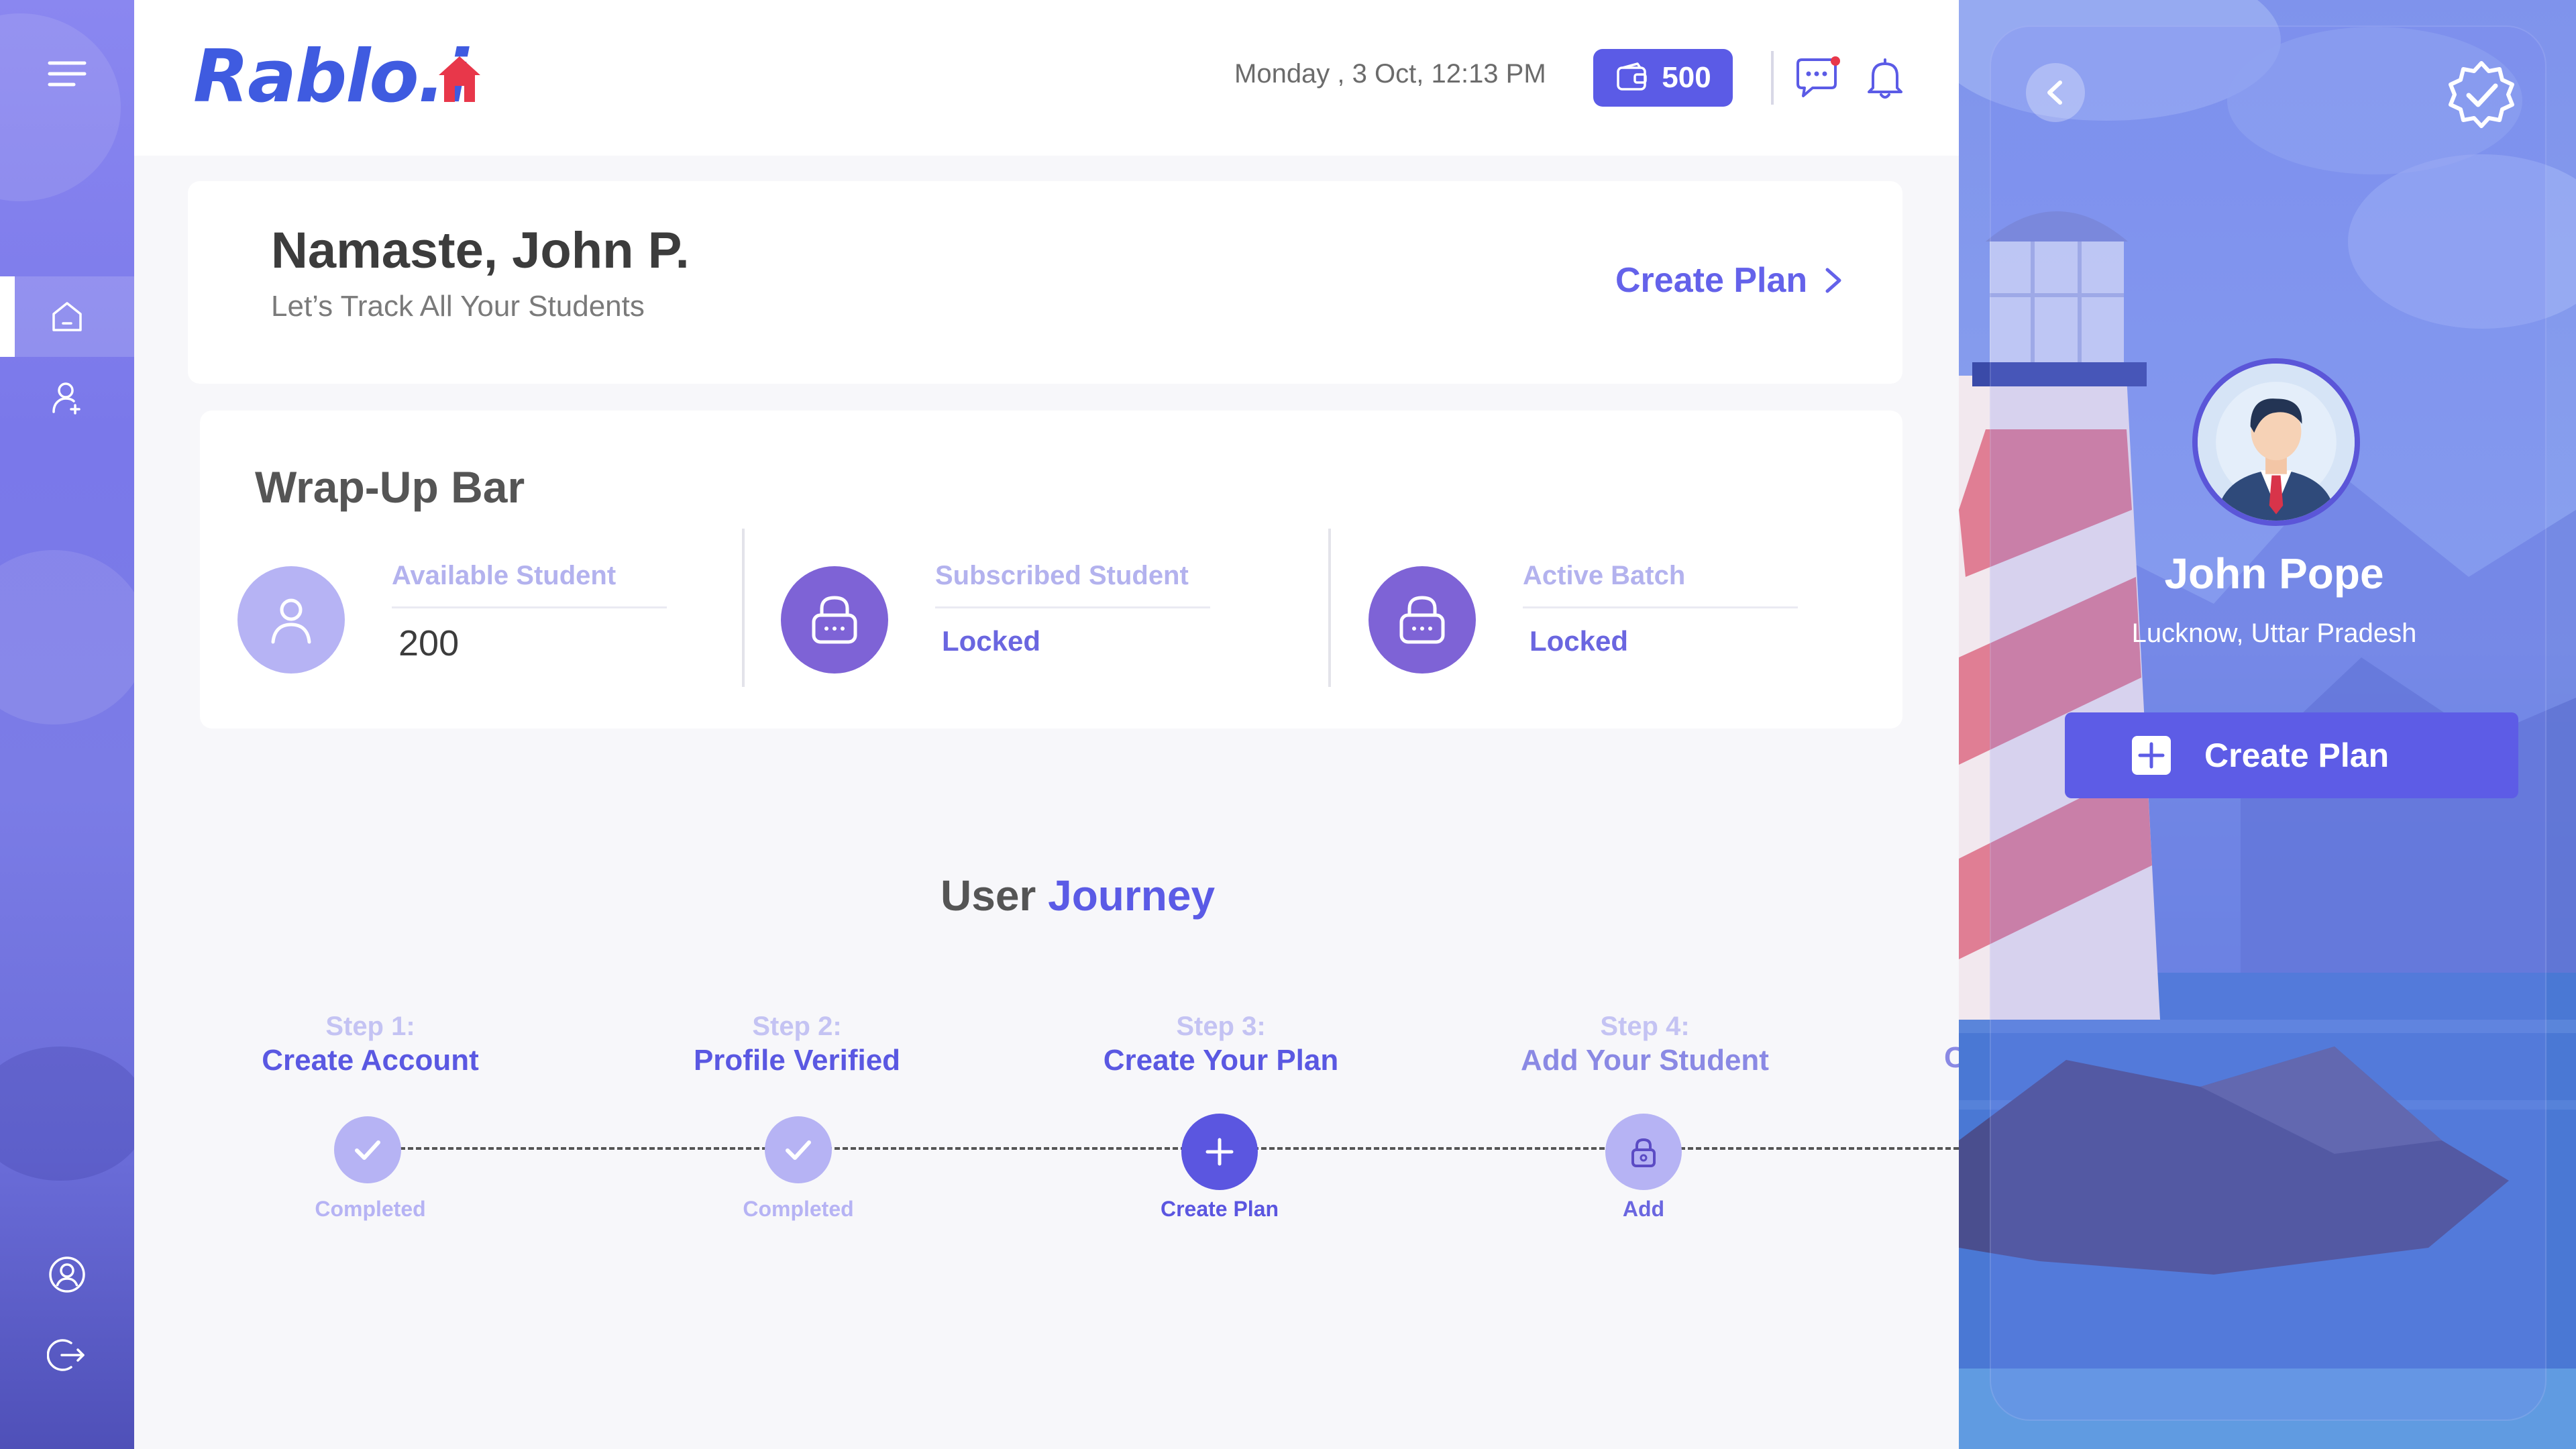 The image size is (2576, 1449). Describe the element at coordinates (1062, 575) in the screenshot. I see `stat-label: Subscribed Student` at that location.